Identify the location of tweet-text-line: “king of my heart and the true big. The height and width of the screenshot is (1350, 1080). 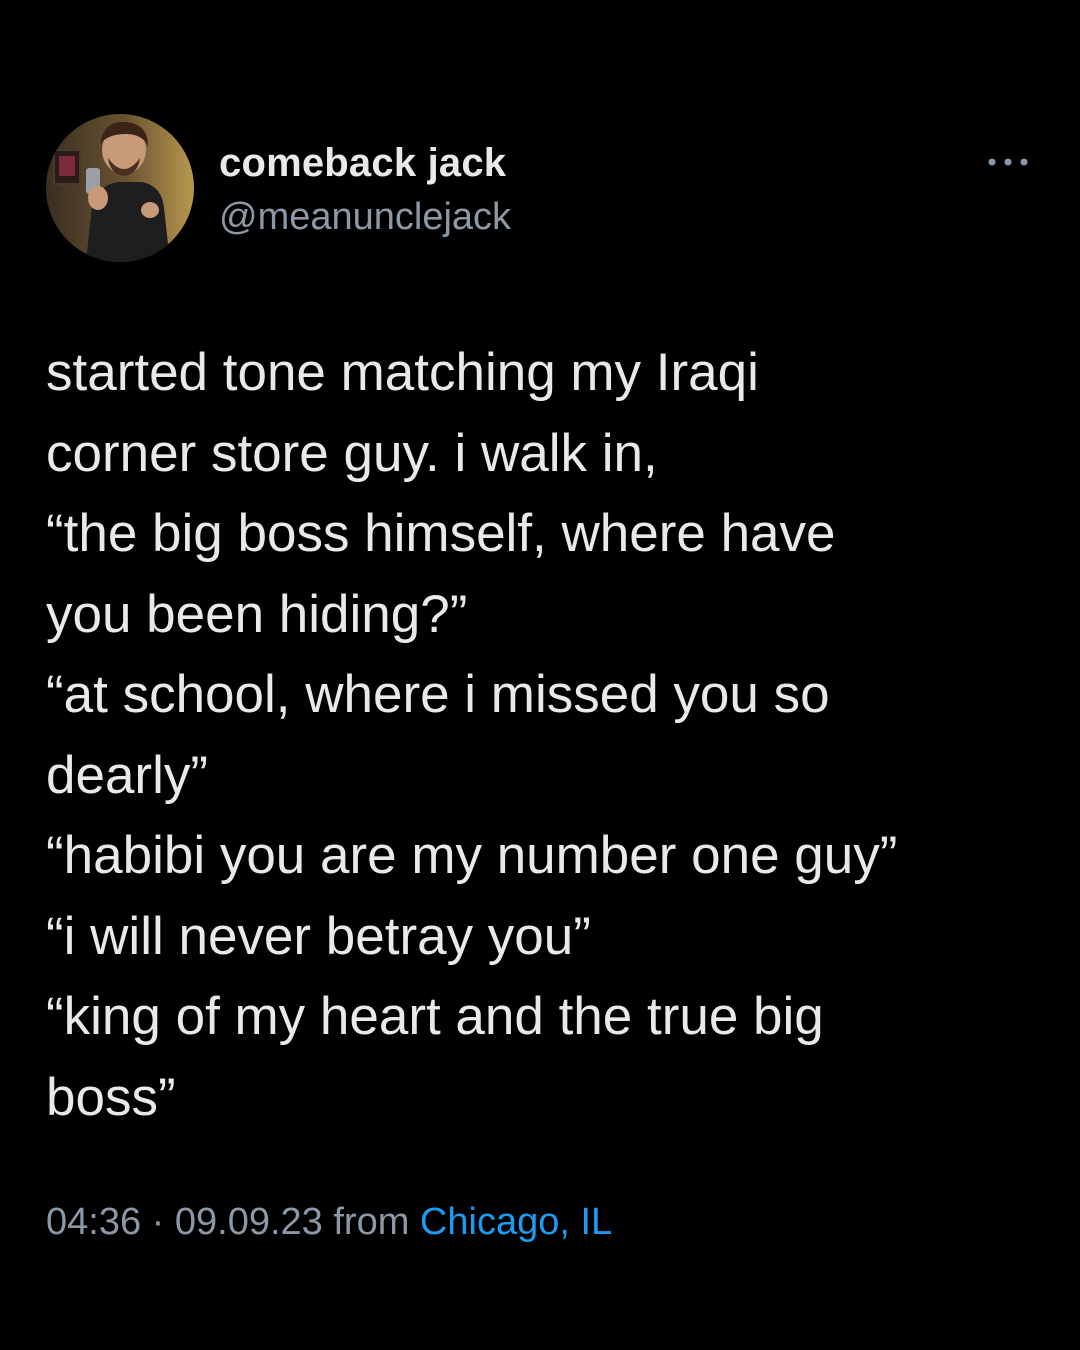
(435, 1016).